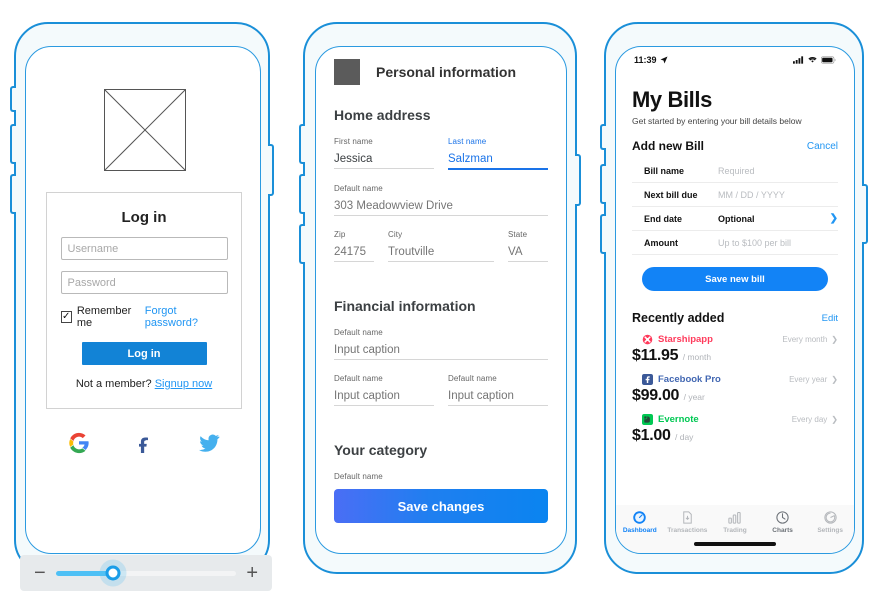 This screenshot has width=879, height=596. What do you see at coordinates (384, 160) in the screenshot?
I see `first-name-input` at bounding box center [384, 160].